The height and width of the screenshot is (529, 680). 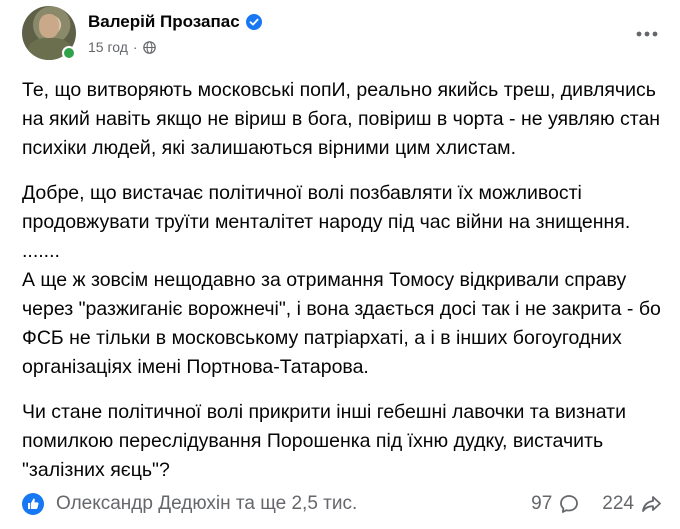 What do you see at coordinates (253, 22) in the screenshot?
I see `verified-badge-icon` at bounding box center [253, 22].